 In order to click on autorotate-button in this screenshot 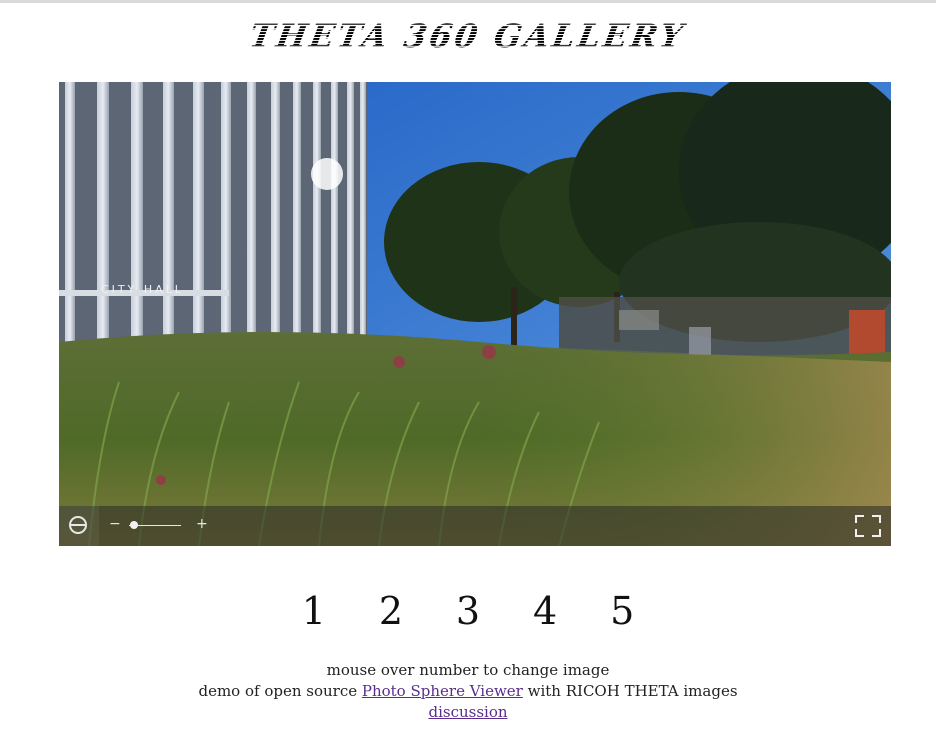, I will do `click(79, 526)`.